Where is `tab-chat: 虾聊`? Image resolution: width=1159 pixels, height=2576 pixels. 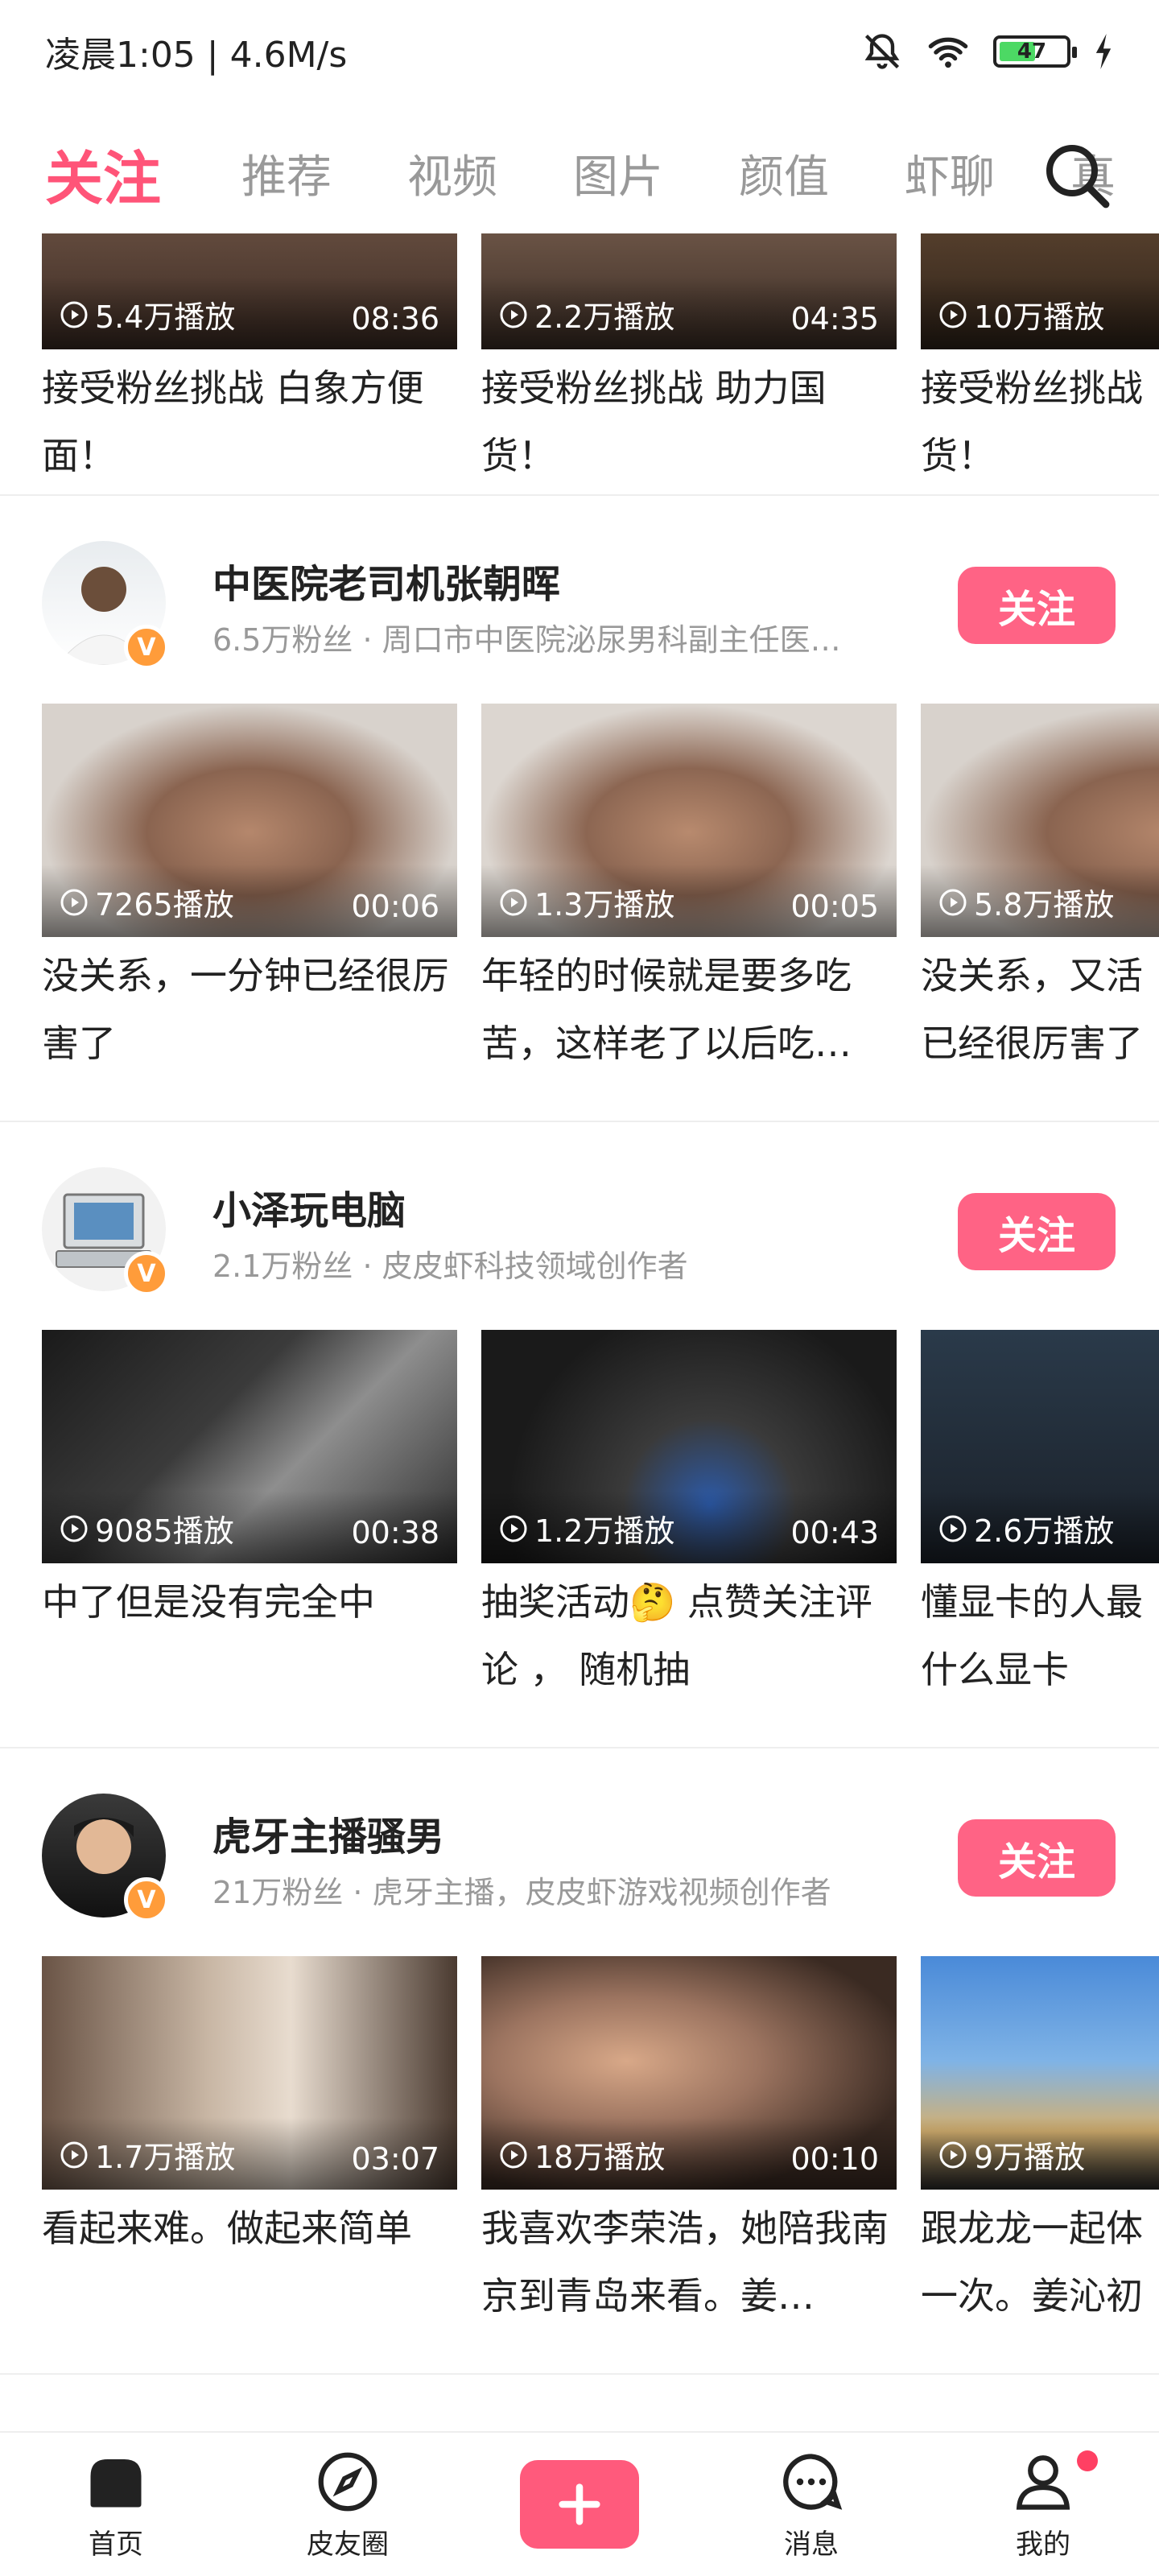
tab-chat: 虾聊 is located at coordinates (950, 173).